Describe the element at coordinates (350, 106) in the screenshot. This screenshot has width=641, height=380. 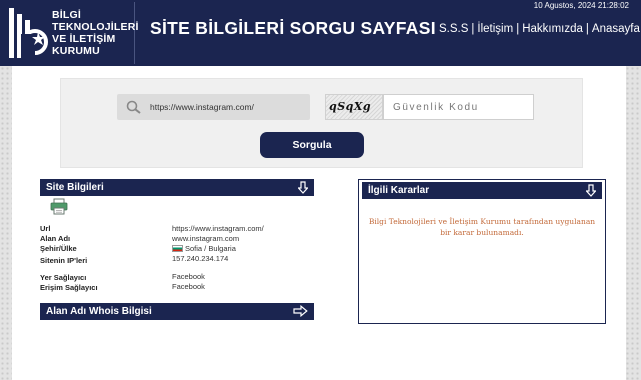
I see `captcha-text: qSqXg` at that location.